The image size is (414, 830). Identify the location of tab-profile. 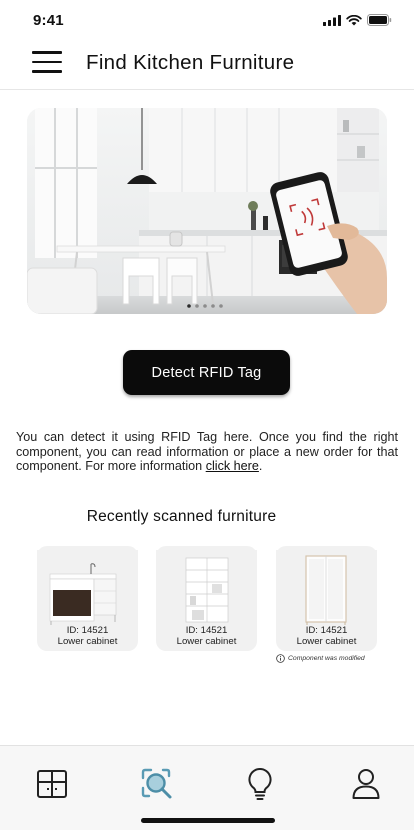
(366, 784).